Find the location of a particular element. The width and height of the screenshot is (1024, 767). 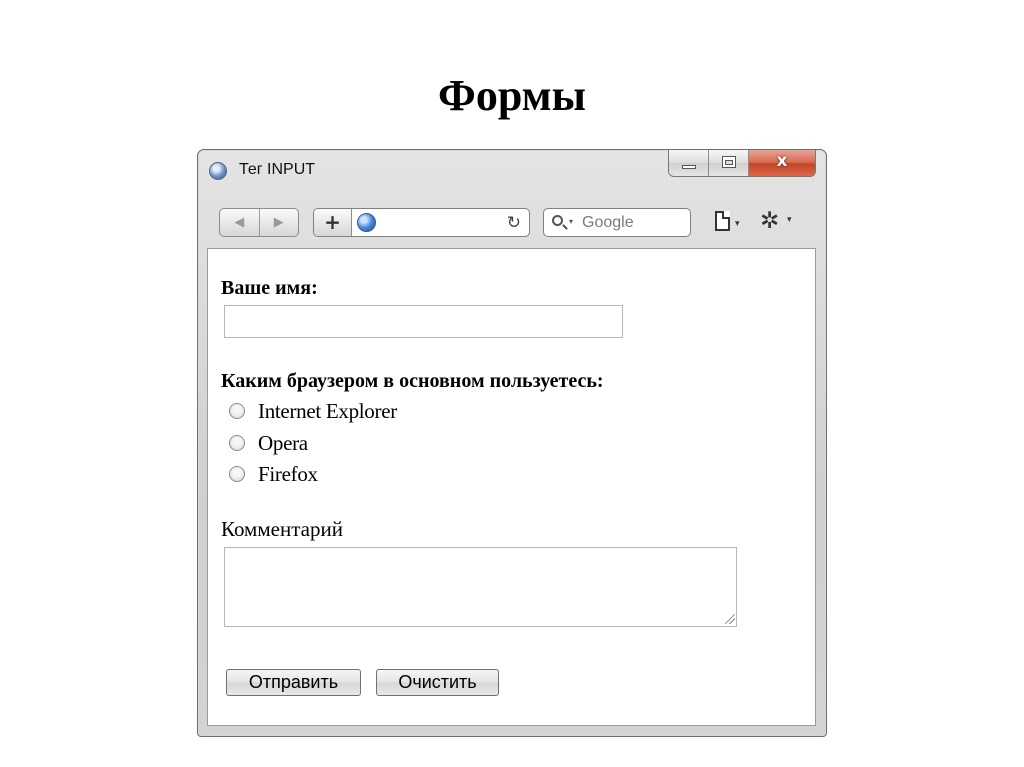

resize-grip-icon is located at coordinates (730, 619).